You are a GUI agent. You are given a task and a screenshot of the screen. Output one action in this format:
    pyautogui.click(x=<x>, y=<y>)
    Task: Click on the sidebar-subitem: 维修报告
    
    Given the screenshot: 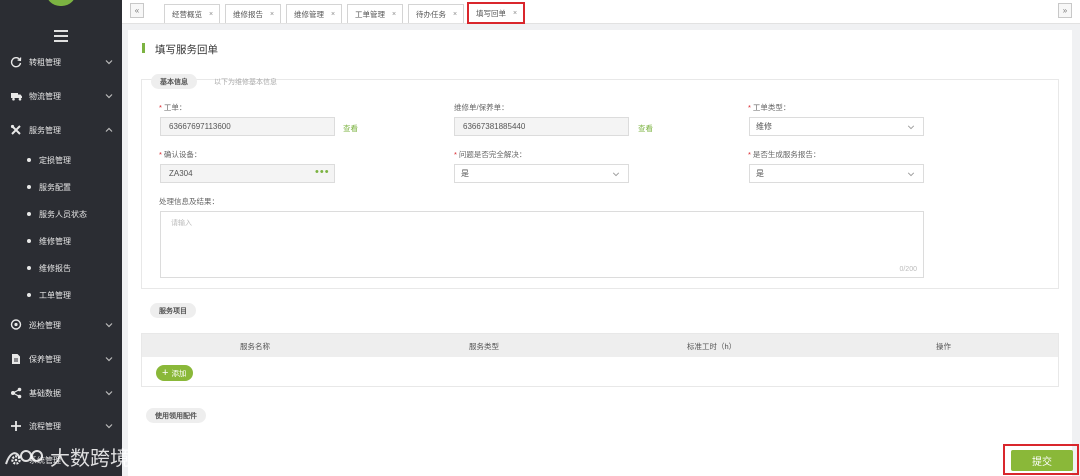 What is the action you would take?
    pyautogui.click(x=61, y=268)
    